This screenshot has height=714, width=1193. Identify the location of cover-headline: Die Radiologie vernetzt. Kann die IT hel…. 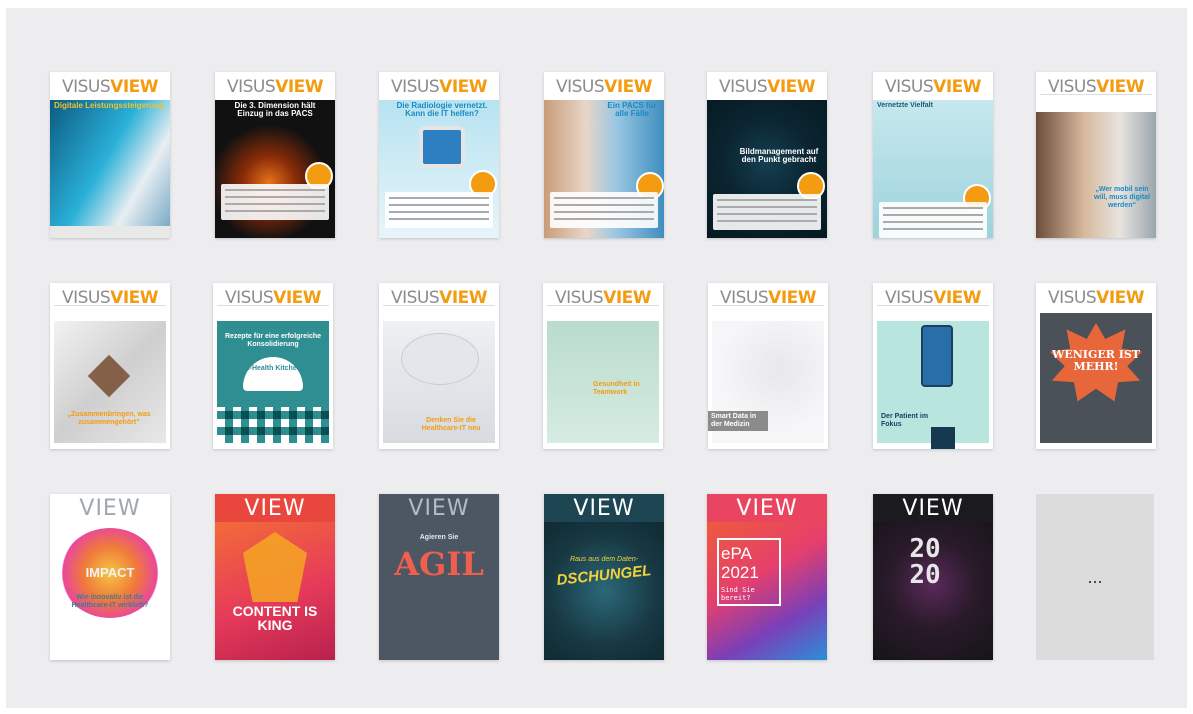
(442, 109).